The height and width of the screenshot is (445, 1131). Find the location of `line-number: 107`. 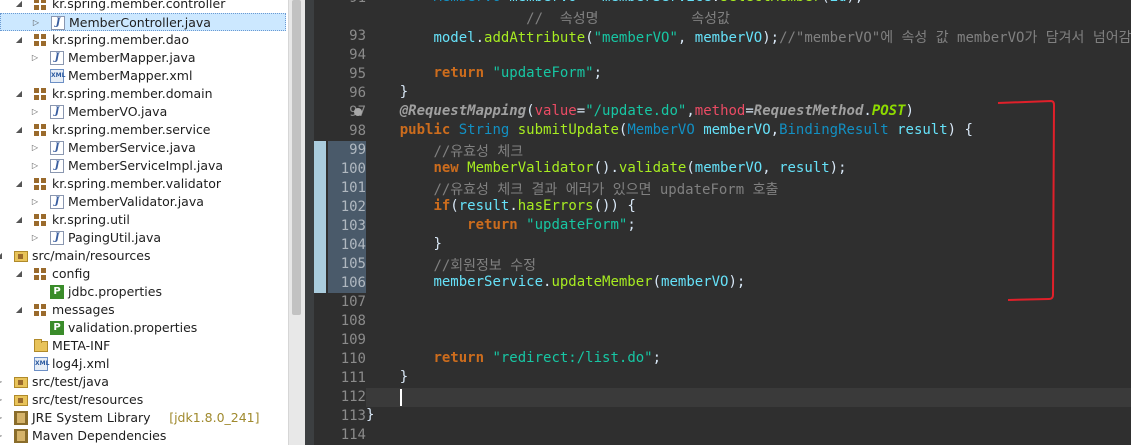

line-number: 107 is located at coordinates (353, 302).